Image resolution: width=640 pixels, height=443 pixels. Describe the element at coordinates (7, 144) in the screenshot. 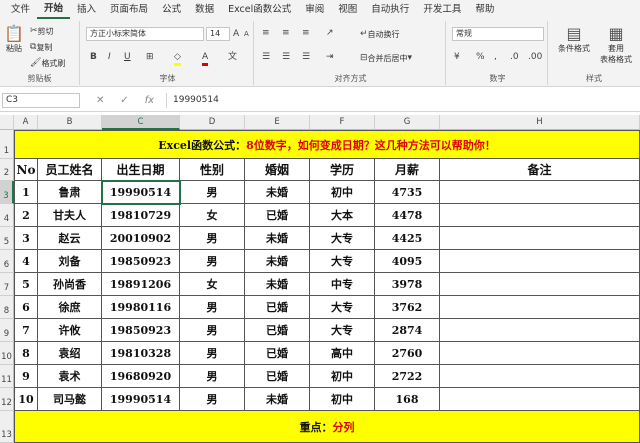

I see `row-header-1: 1` at that location.